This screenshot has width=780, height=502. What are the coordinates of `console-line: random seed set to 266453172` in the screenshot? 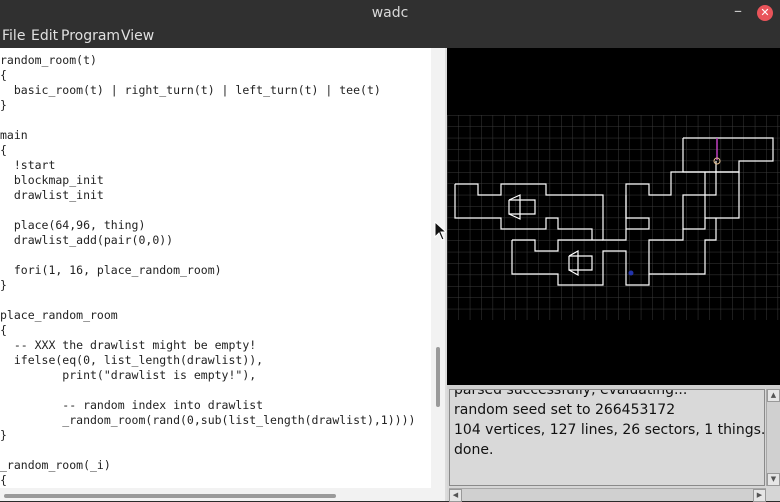 It's located at (565, 410).